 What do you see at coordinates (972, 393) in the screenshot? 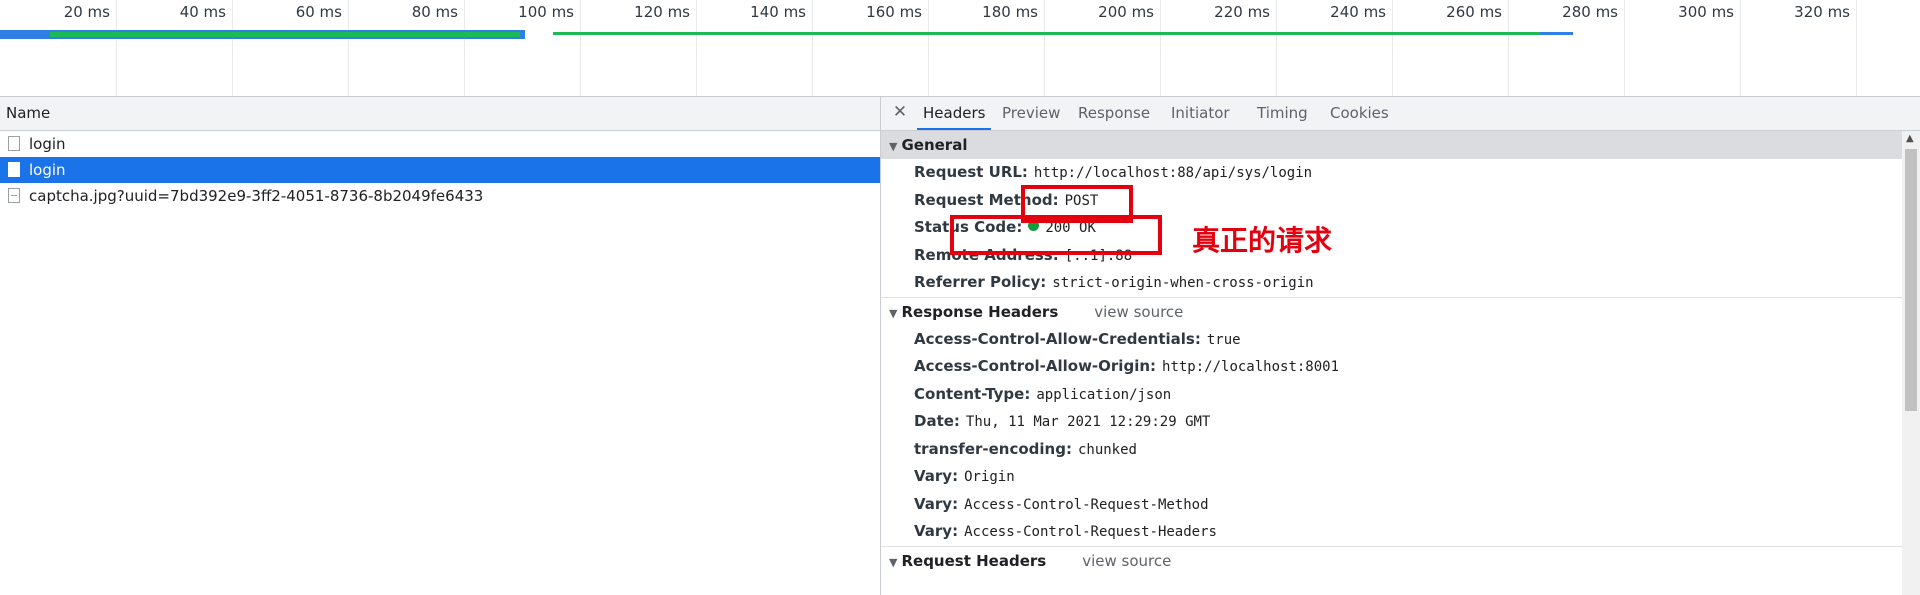
I see `header-key: Content-Type:` at bounding box center [972, 393].